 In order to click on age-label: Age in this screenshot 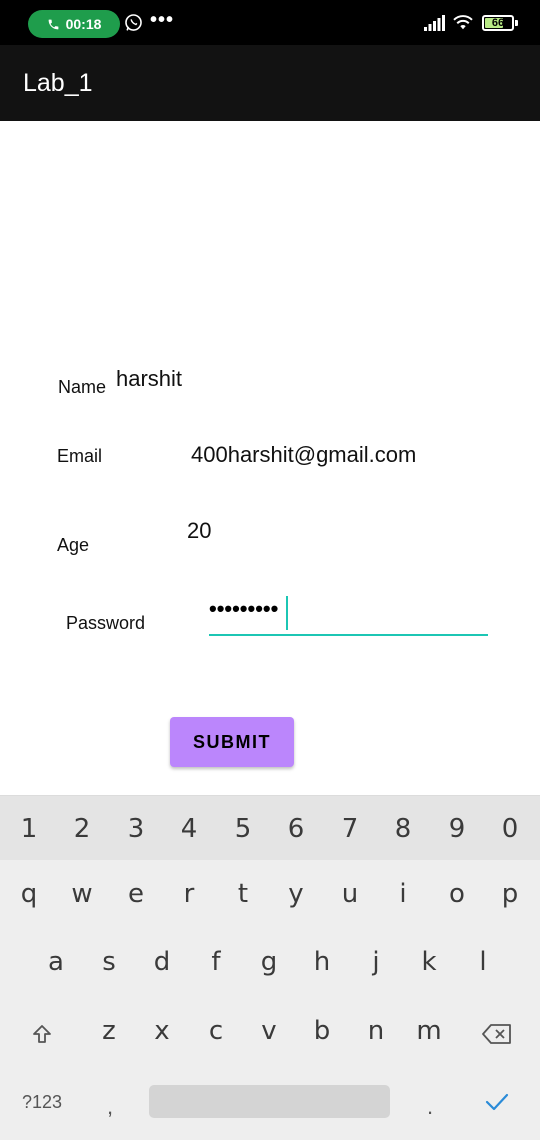, I will do `click(73, 545)`.